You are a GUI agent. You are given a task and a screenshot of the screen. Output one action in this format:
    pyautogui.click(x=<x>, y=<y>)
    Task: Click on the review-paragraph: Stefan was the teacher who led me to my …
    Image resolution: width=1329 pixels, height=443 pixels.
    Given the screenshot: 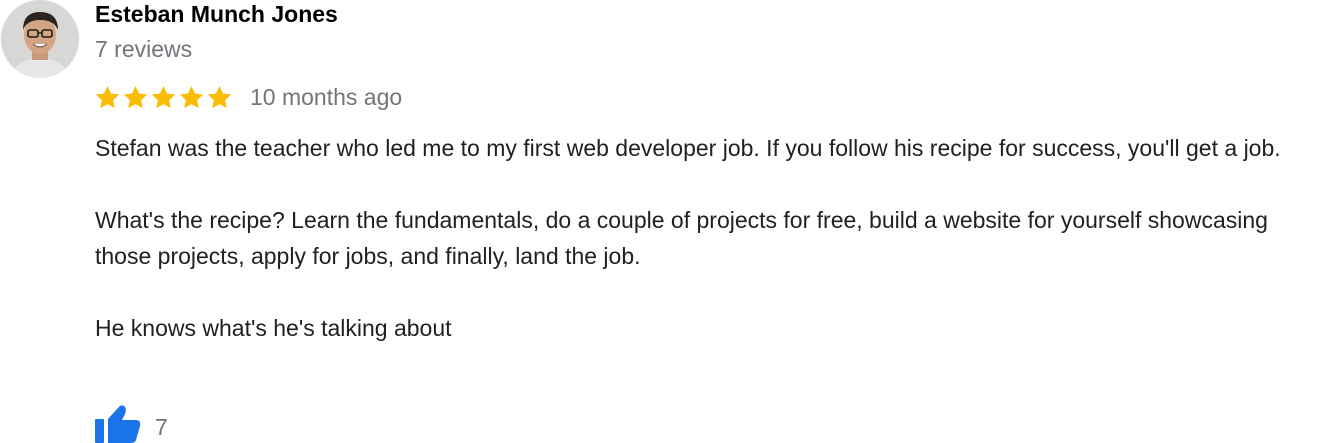 What is the action you would take?
    pyautogui.click(x=688, y=148)
    